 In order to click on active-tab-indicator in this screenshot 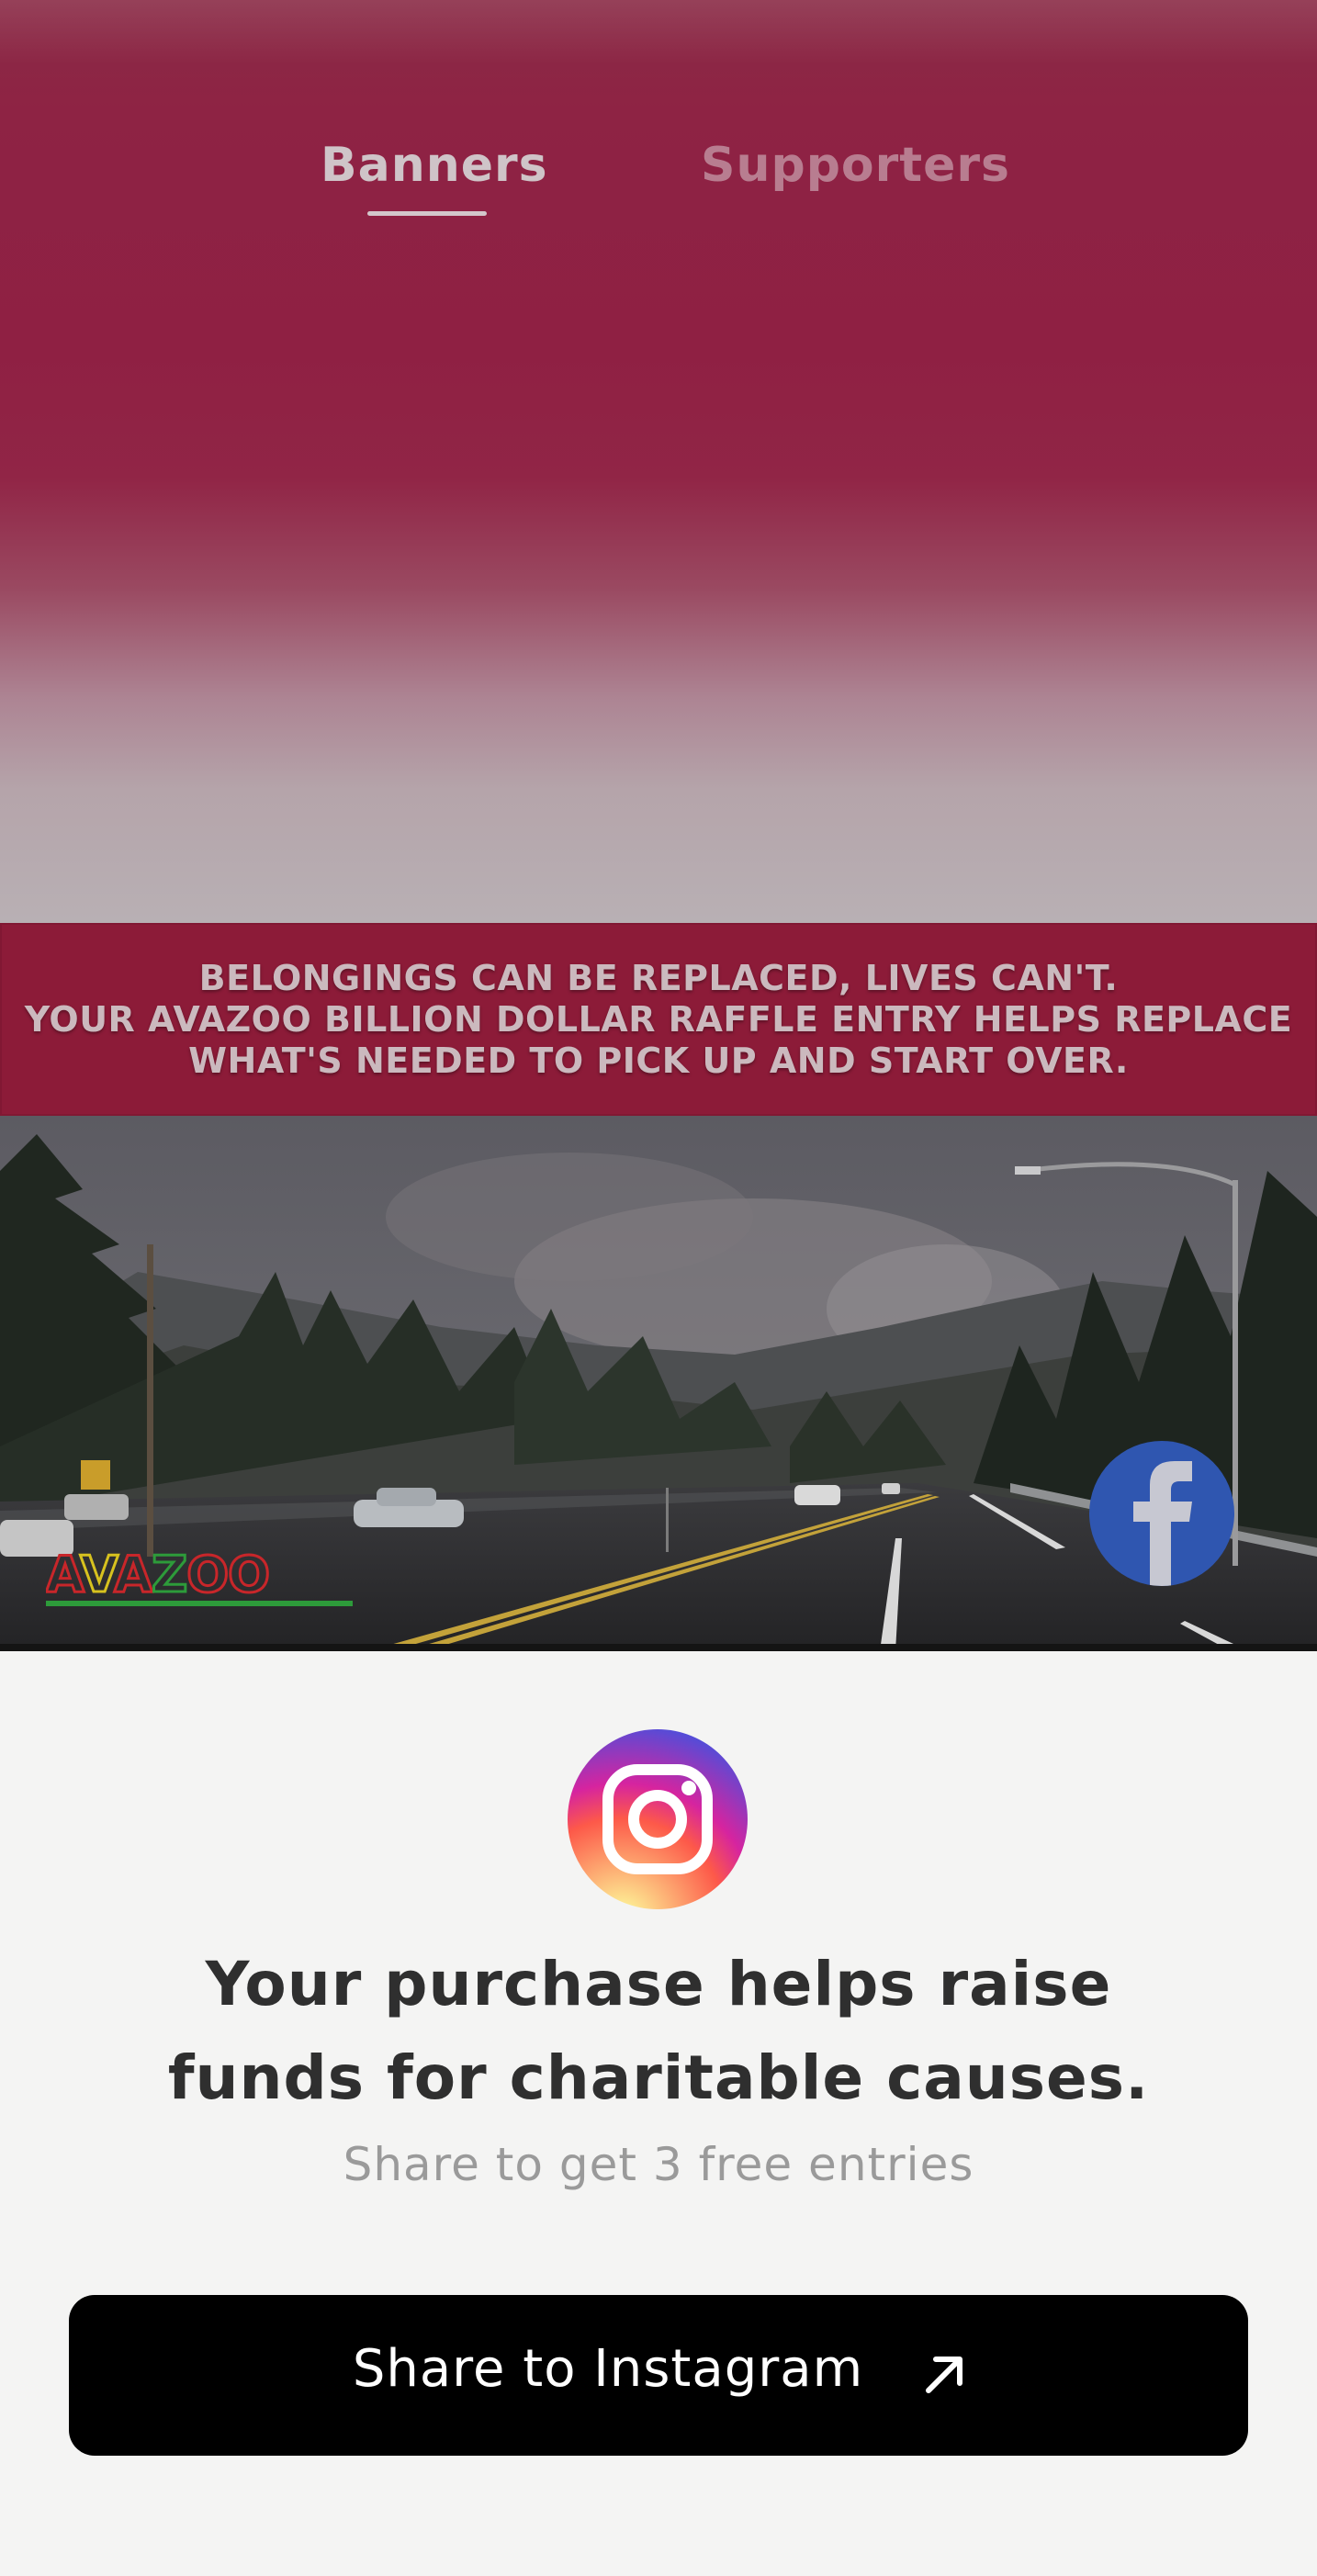, I will do `click(427, 213)`.